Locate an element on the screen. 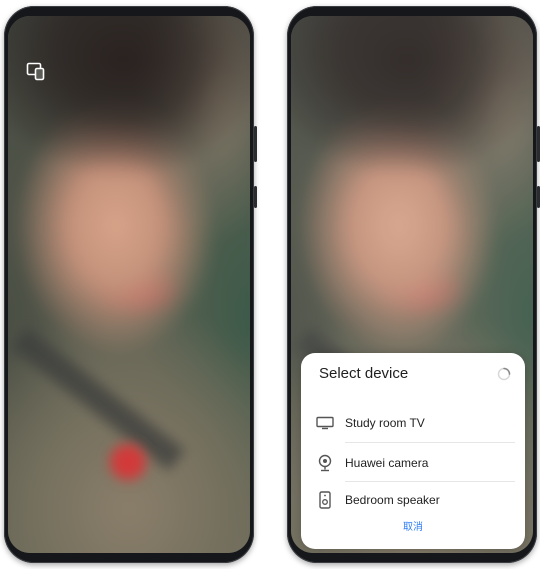  dialog-title: Select device is located at coordinates (364, 373).